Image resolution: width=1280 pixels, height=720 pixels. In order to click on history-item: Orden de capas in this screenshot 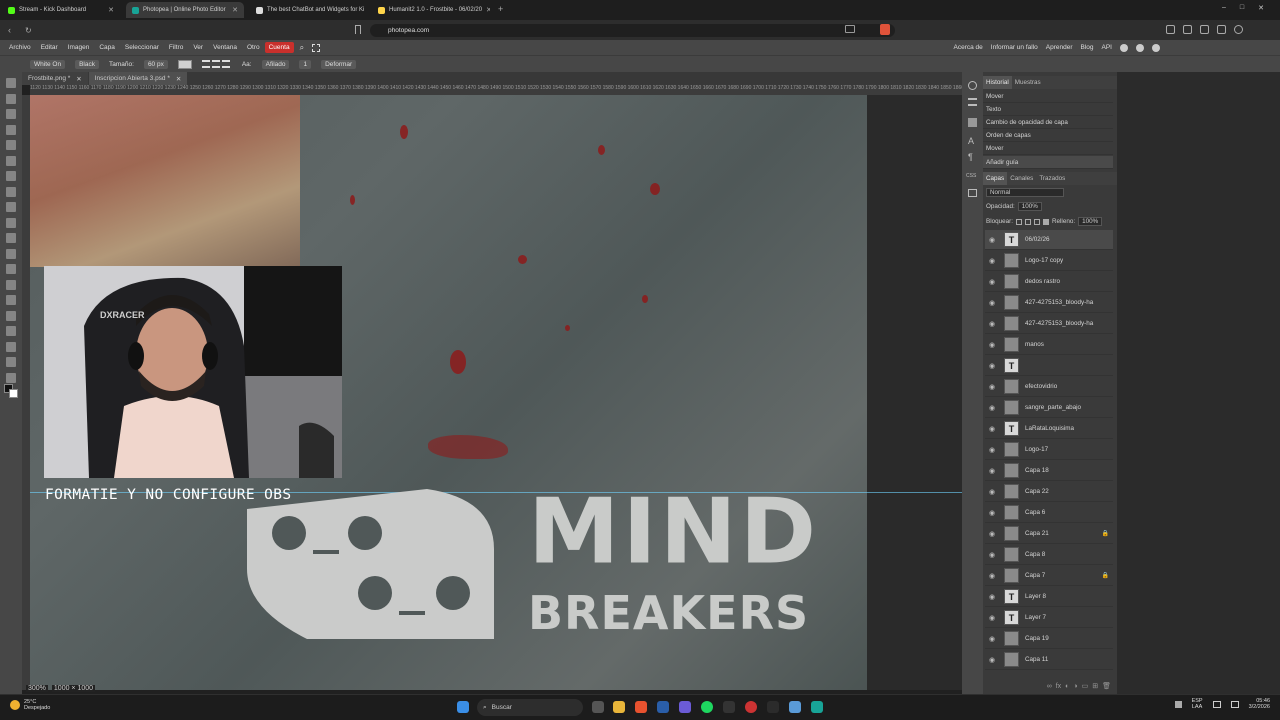, I will do `click(1048, 135)`.